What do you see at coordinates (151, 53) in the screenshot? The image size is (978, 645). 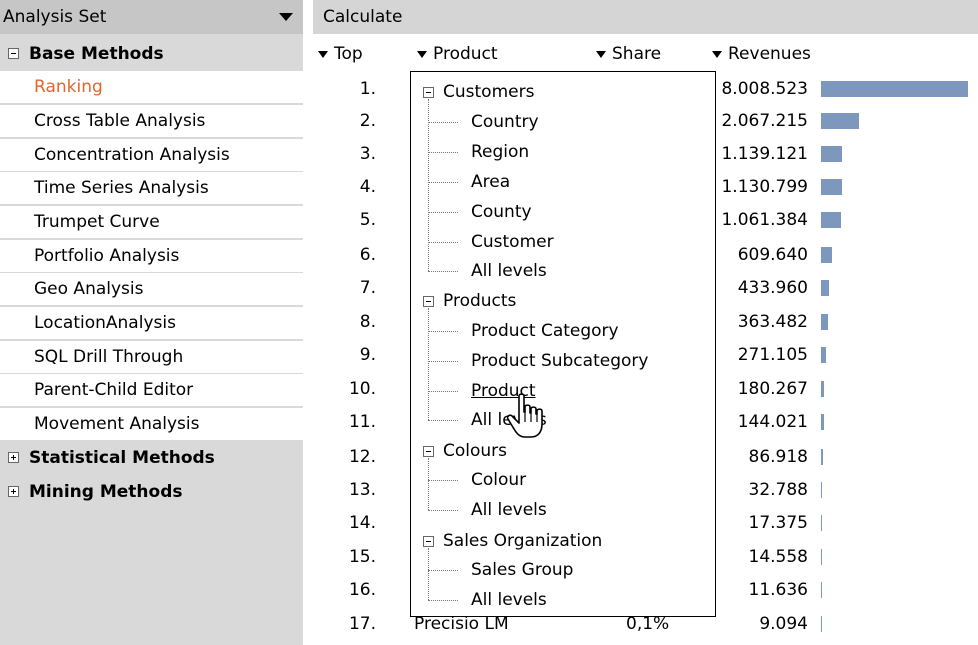 I see `group-base-methods: Base Methods` at bounding box center [151, 53].